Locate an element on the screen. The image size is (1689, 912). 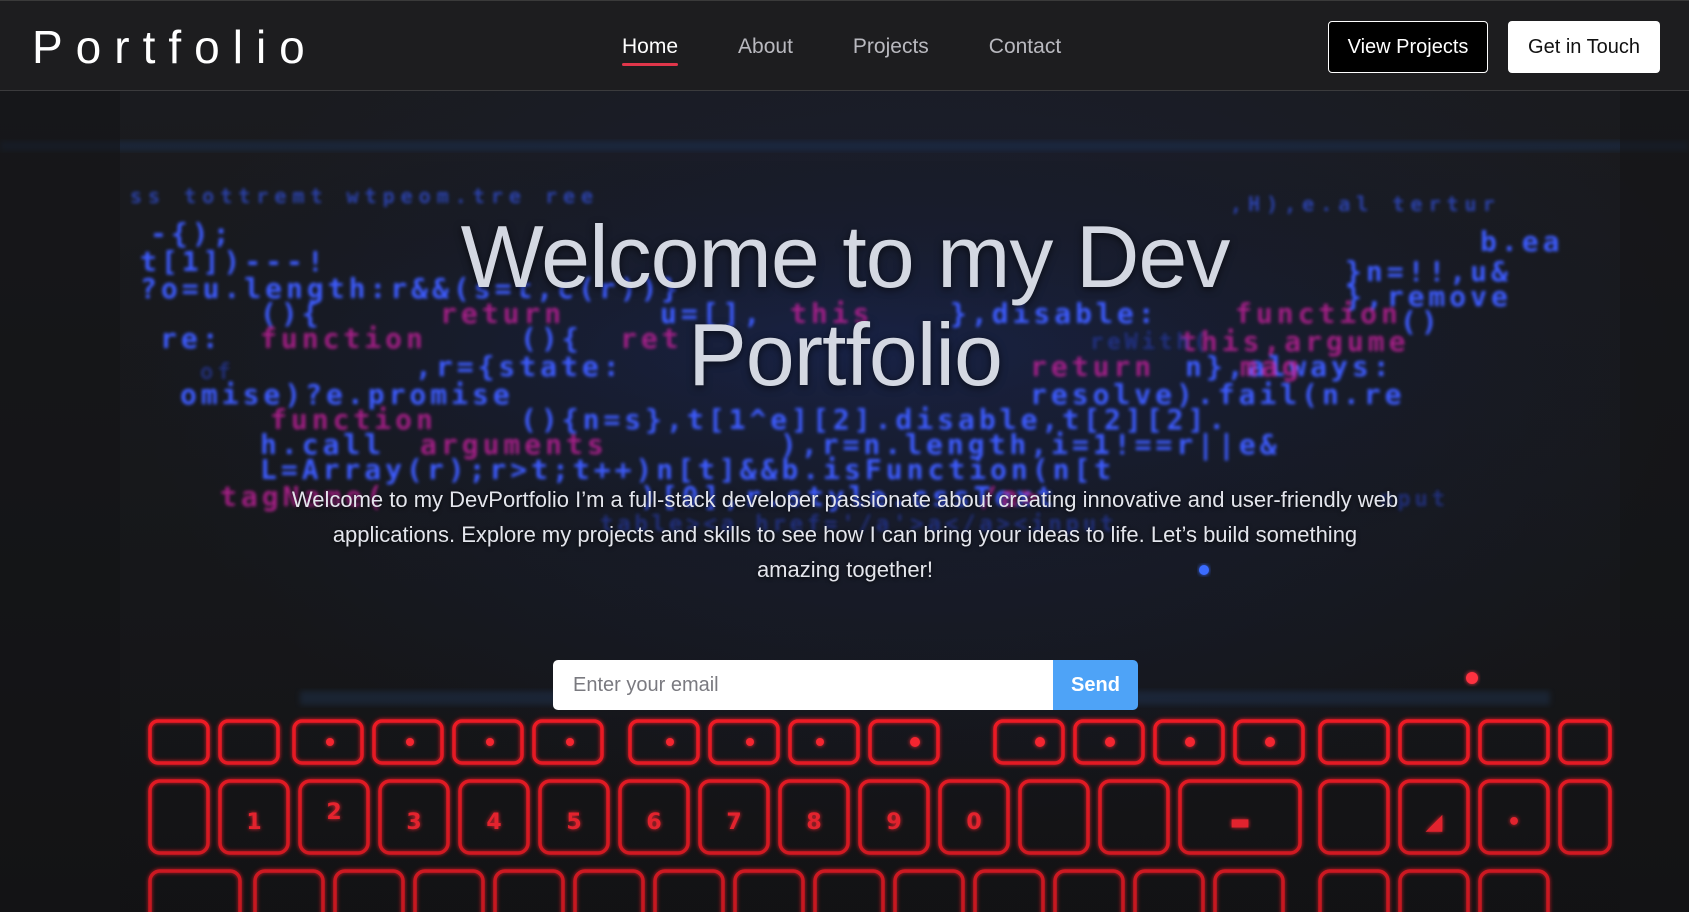
nav-link-home: Home is located at coordinates (650, 49).